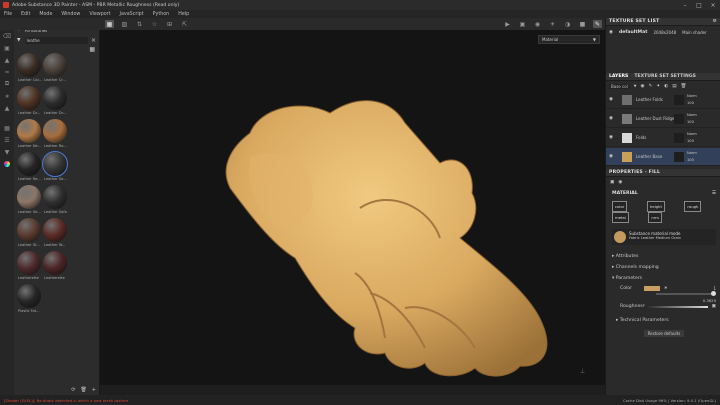 This screenshot has width=720, height=405. Describe the element at coordinates (642, 86) in the screenshot. I see `add-fill-layer-icon: ◉` at that location.